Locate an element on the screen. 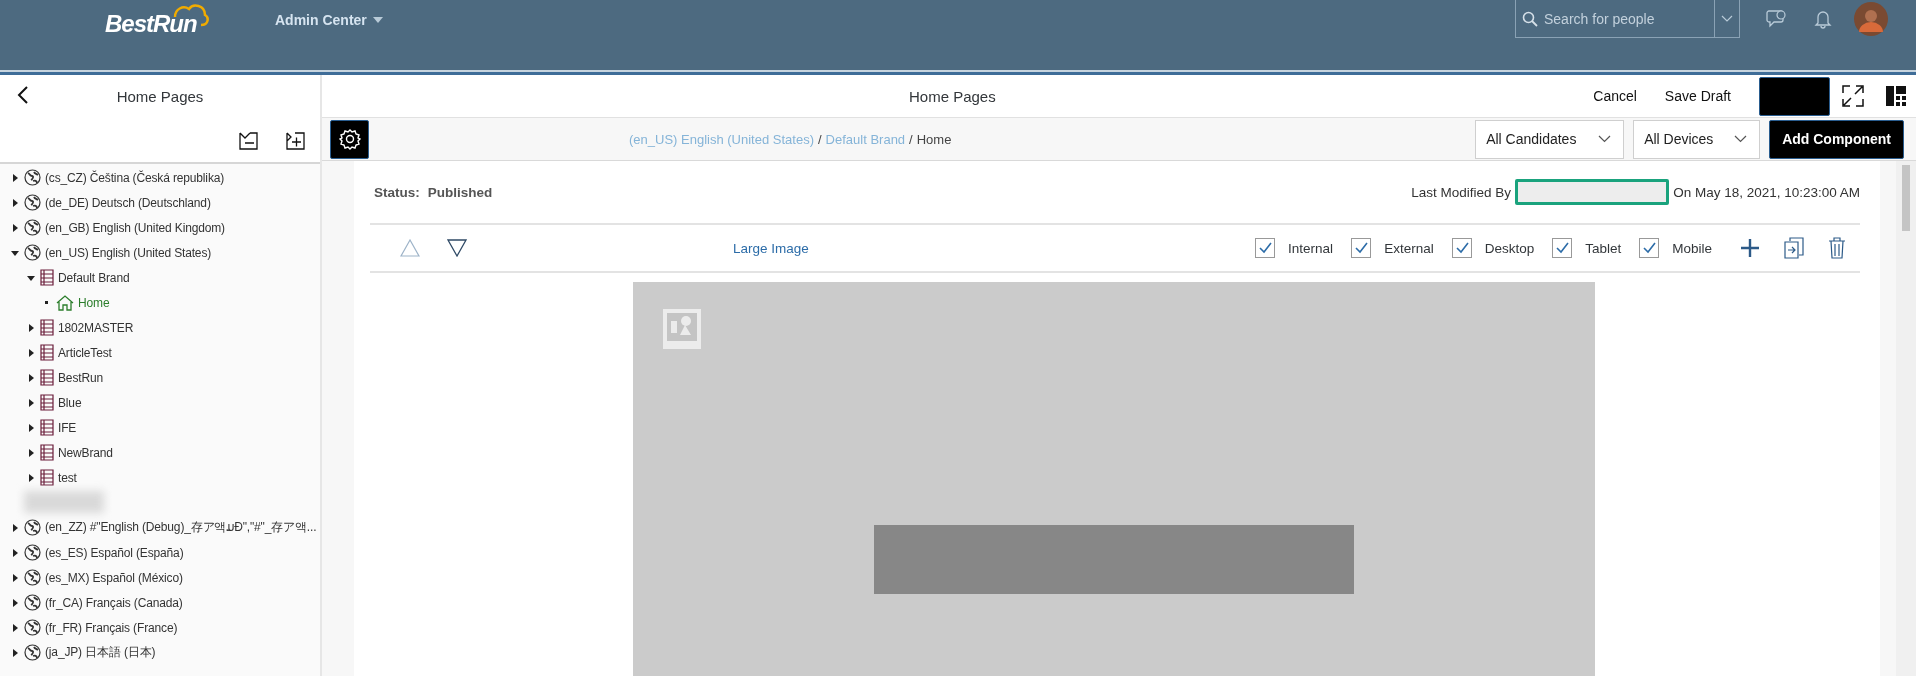 The height and width of the screenshot is (676, 1916). tree-item: 1802MASTER is located at coordinates (96, 327).